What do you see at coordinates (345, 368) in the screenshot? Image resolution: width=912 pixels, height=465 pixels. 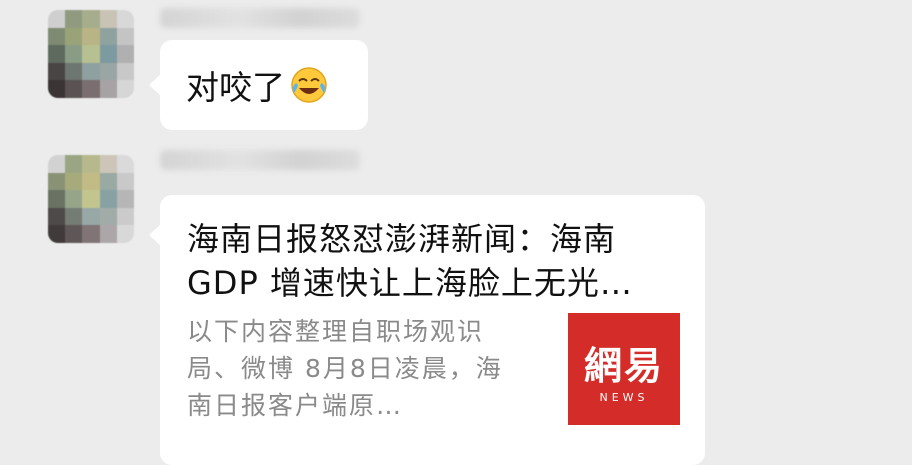 I see `link-card-description-line: 局、微博 8月8日凌晨，海` at bounding box center [345, 368].